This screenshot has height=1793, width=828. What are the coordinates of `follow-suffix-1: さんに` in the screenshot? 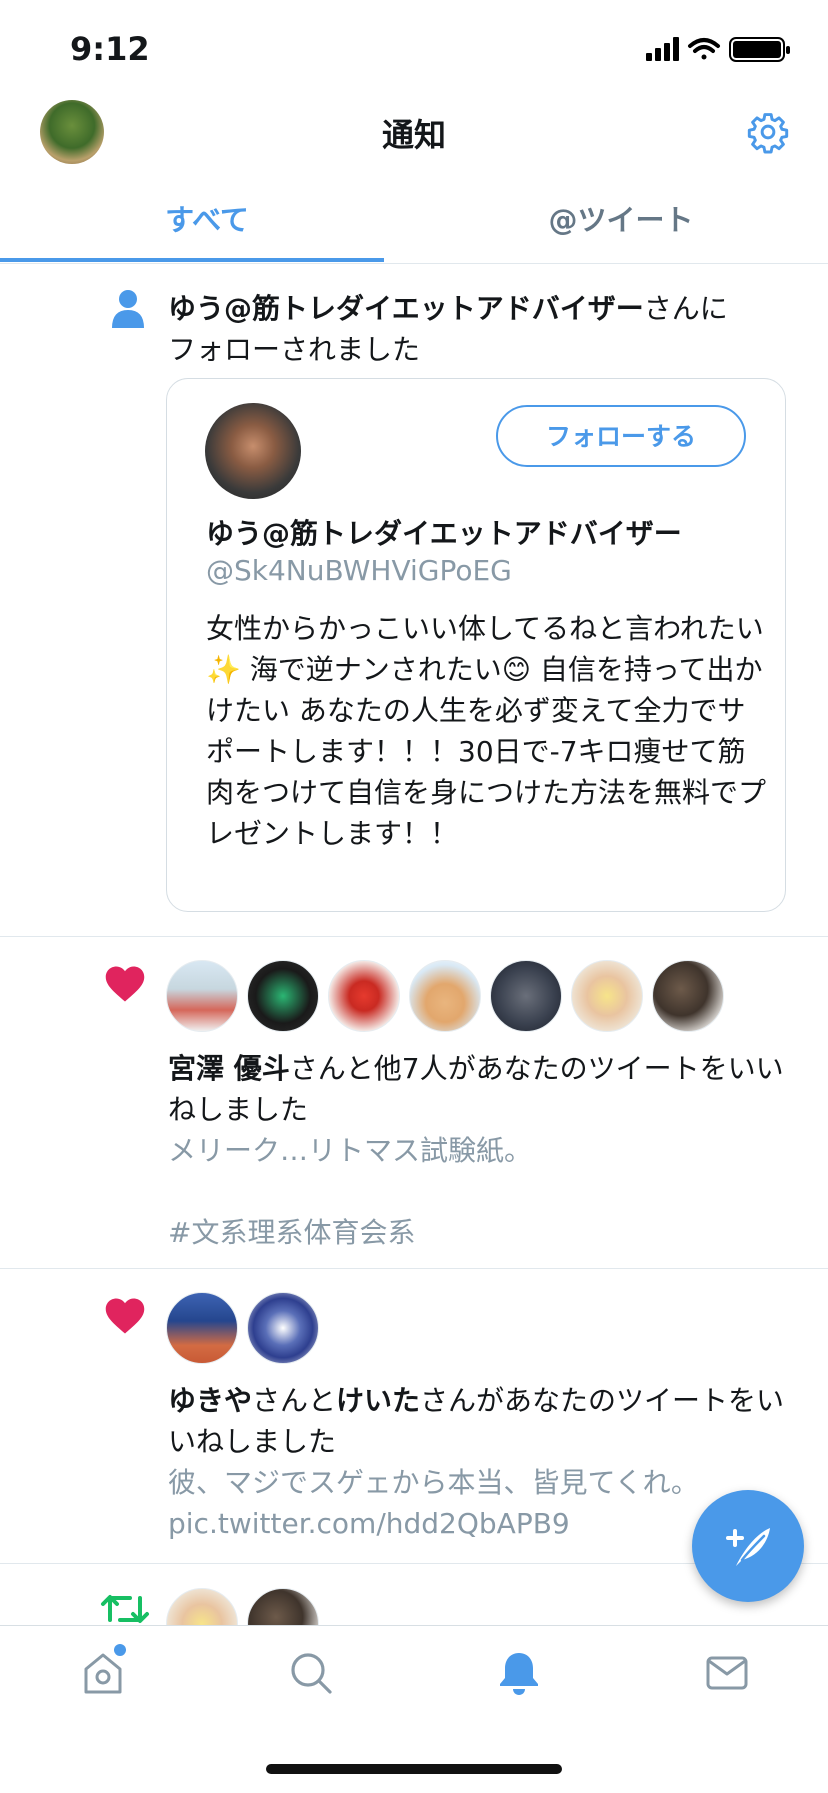 It's located at (685, 308).